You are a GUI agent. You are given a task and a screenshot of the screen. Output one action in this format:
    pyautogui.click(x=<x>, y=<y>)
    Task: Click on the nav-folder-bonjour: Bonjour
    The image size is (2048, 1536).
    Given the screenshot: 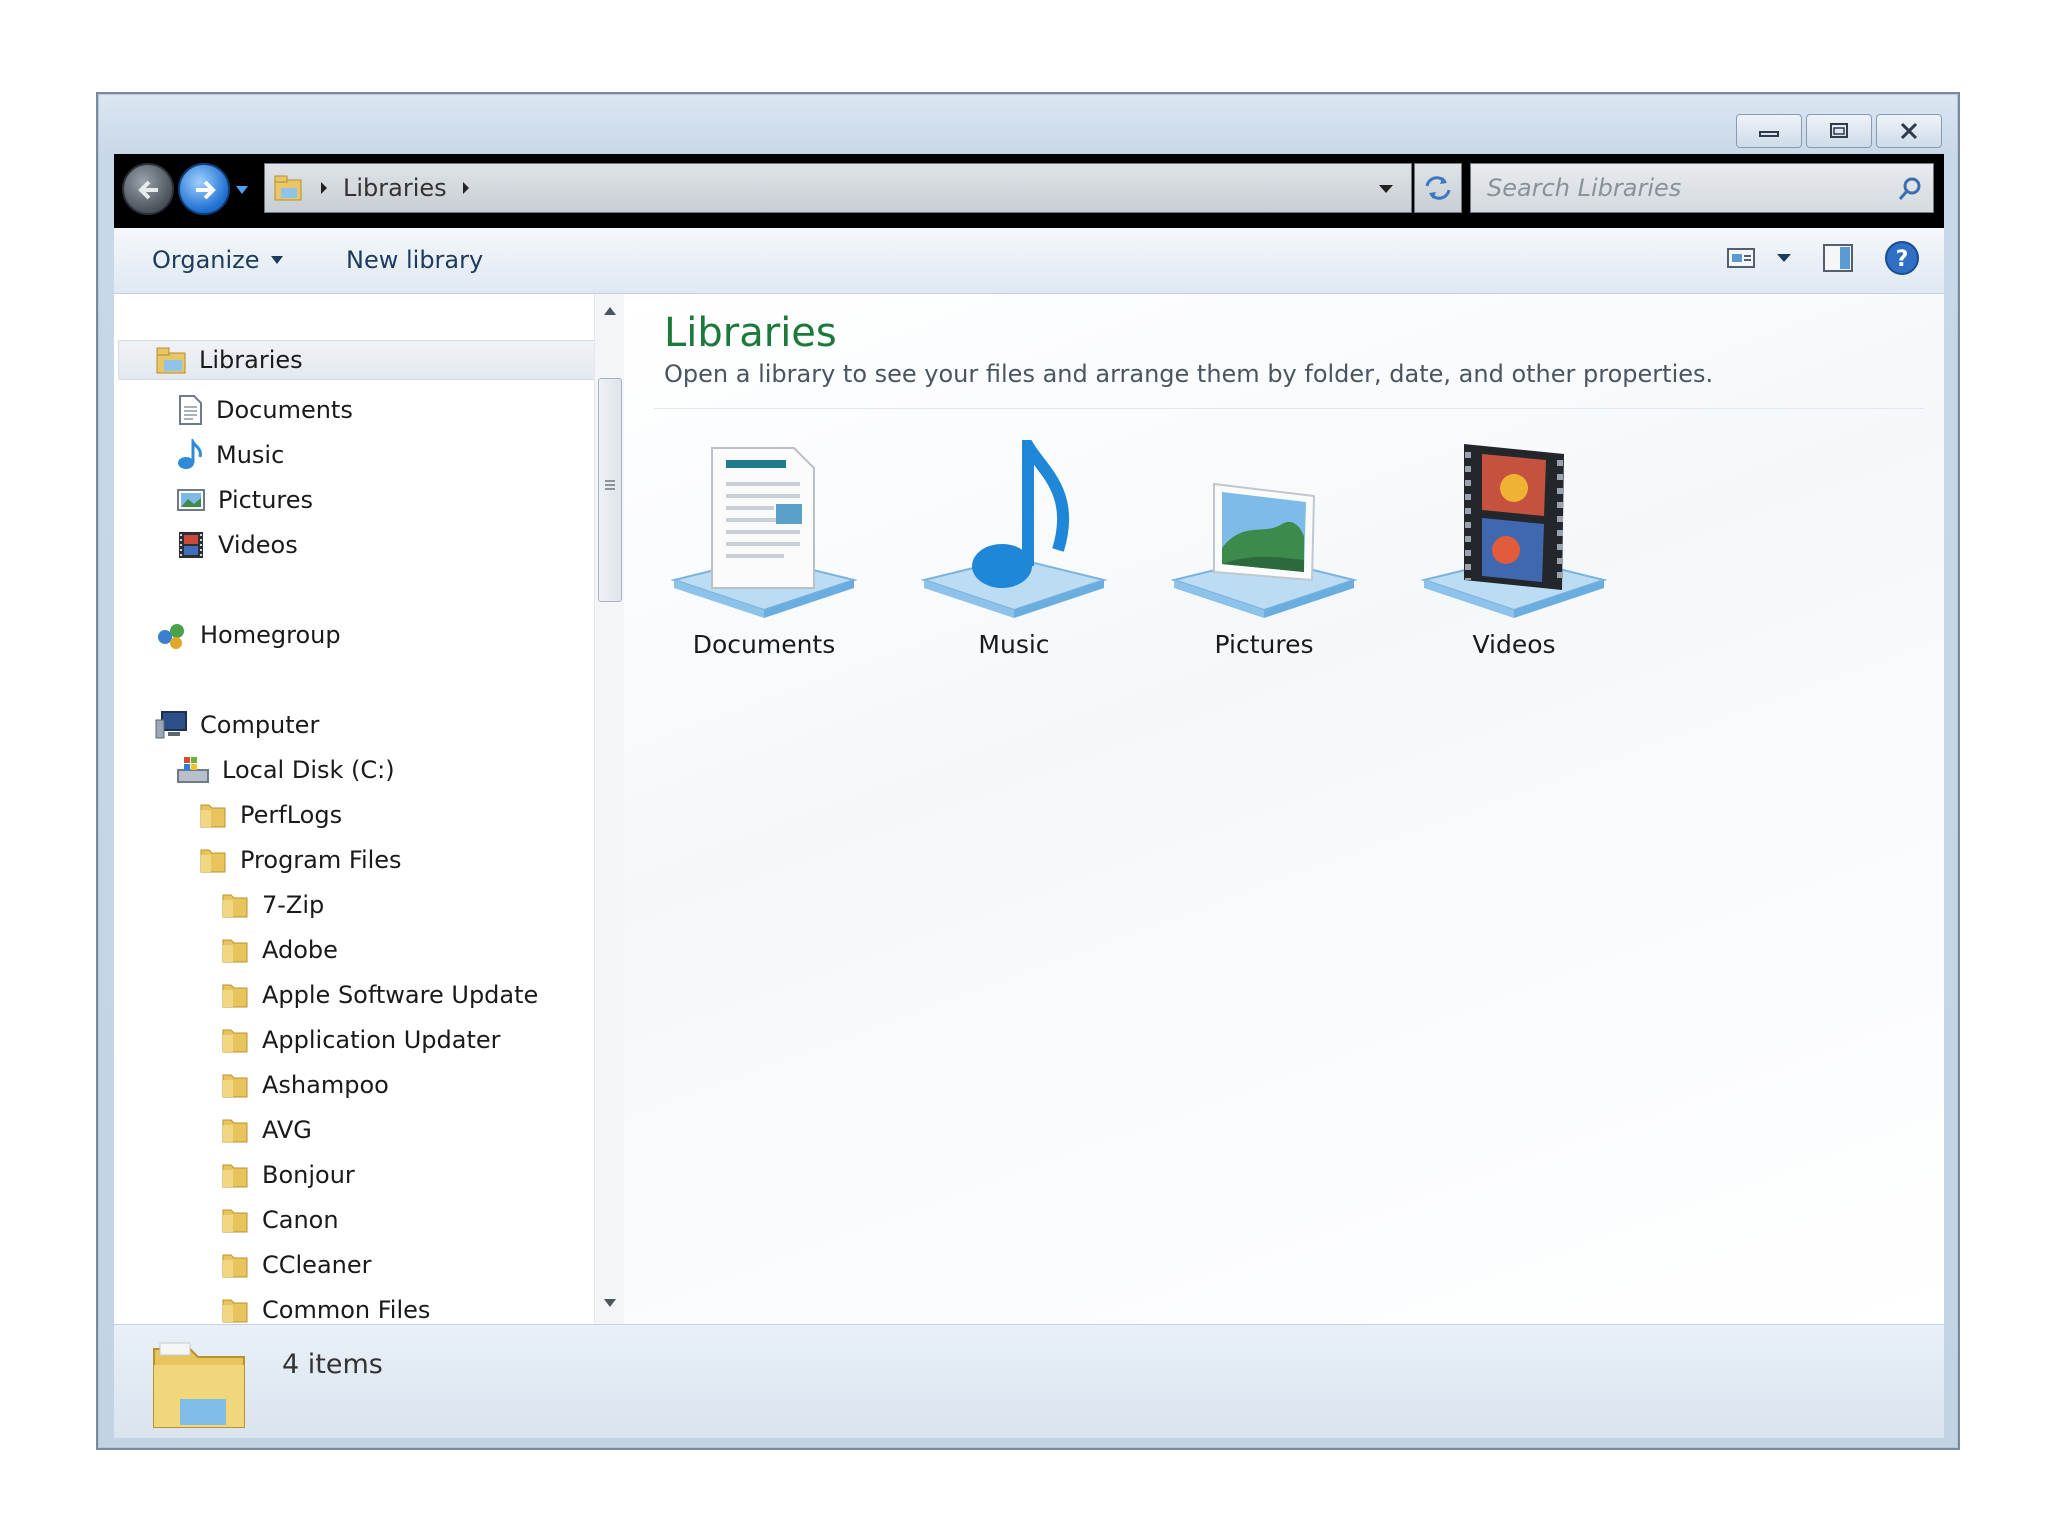 What is the action you would take?
    pyautogui.click(x=287, y=1175)
    